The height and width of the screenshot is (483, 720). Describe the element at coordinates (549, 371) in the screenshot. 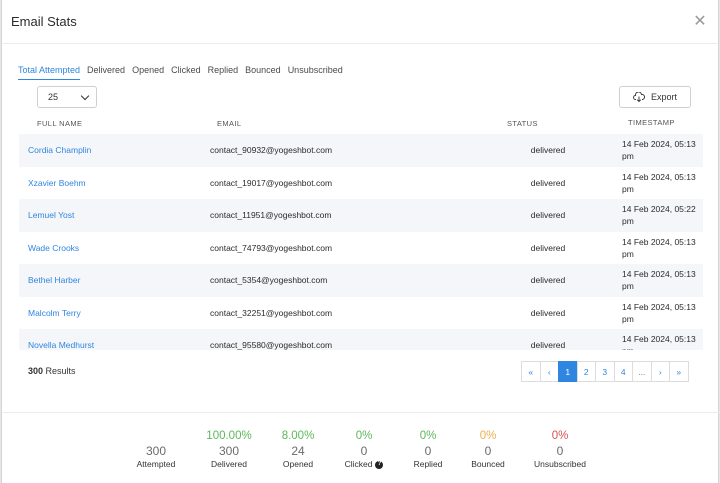

I see `prev-page-button: ‹` at that location.